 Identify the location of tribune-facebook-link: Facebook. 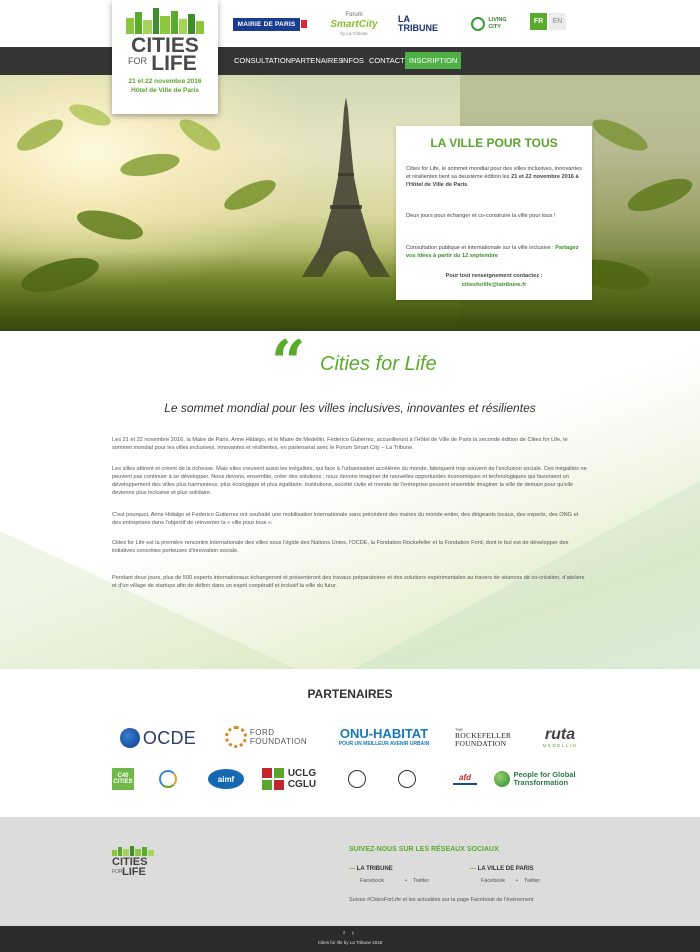
(372, 881).